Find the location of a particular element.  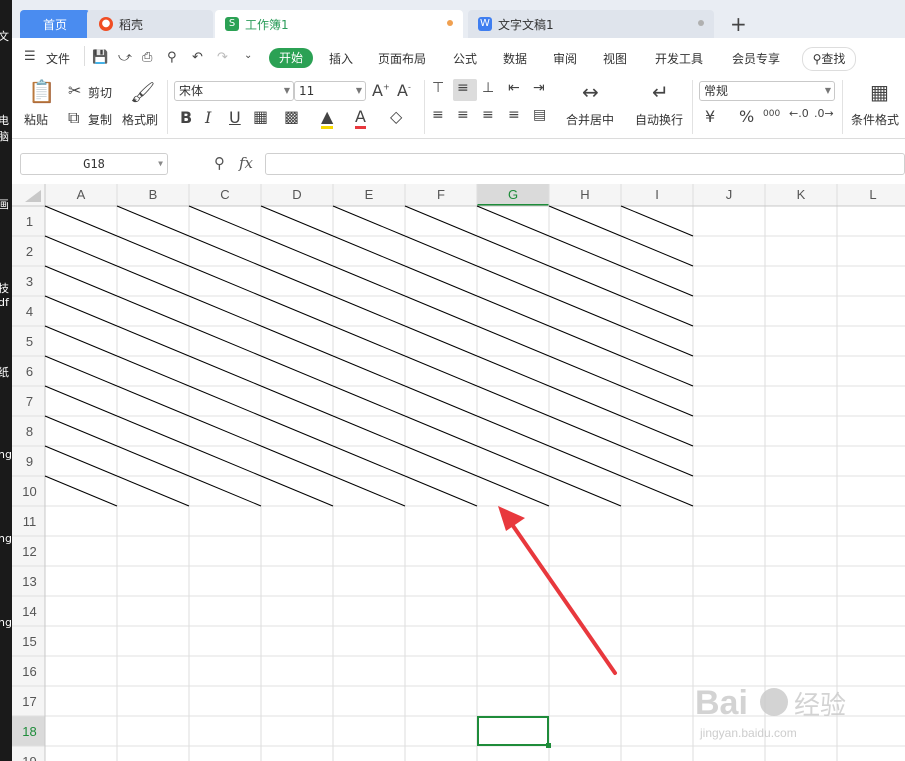

tab-home: 首页 is located at coordinates (55, 24).